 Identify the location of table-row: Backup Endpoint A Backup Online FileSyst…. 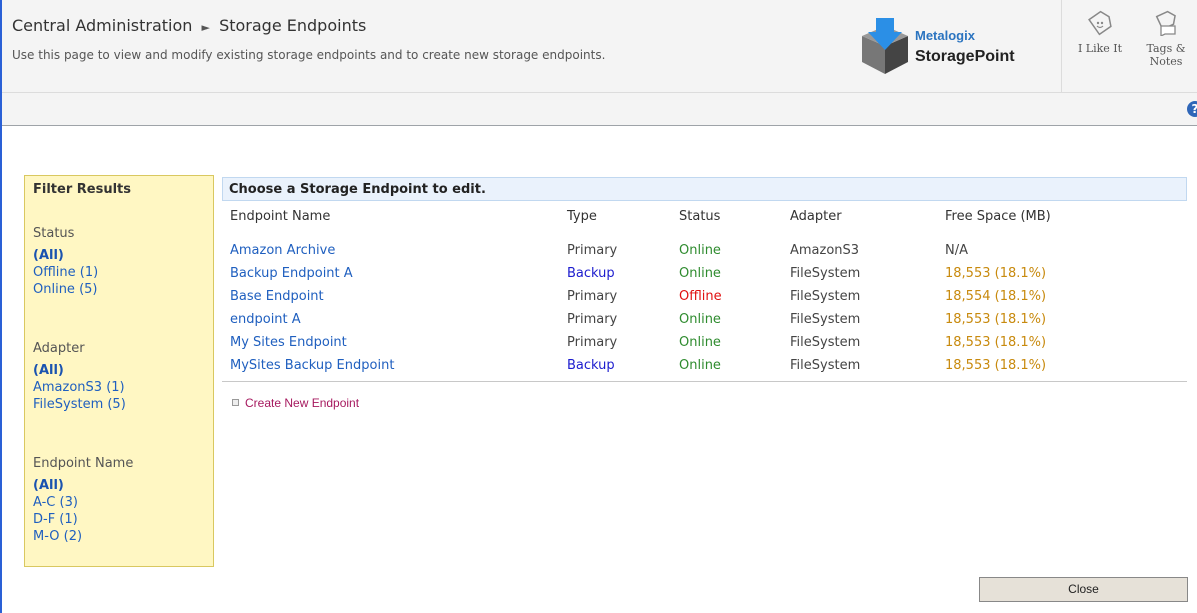
(704, 275).